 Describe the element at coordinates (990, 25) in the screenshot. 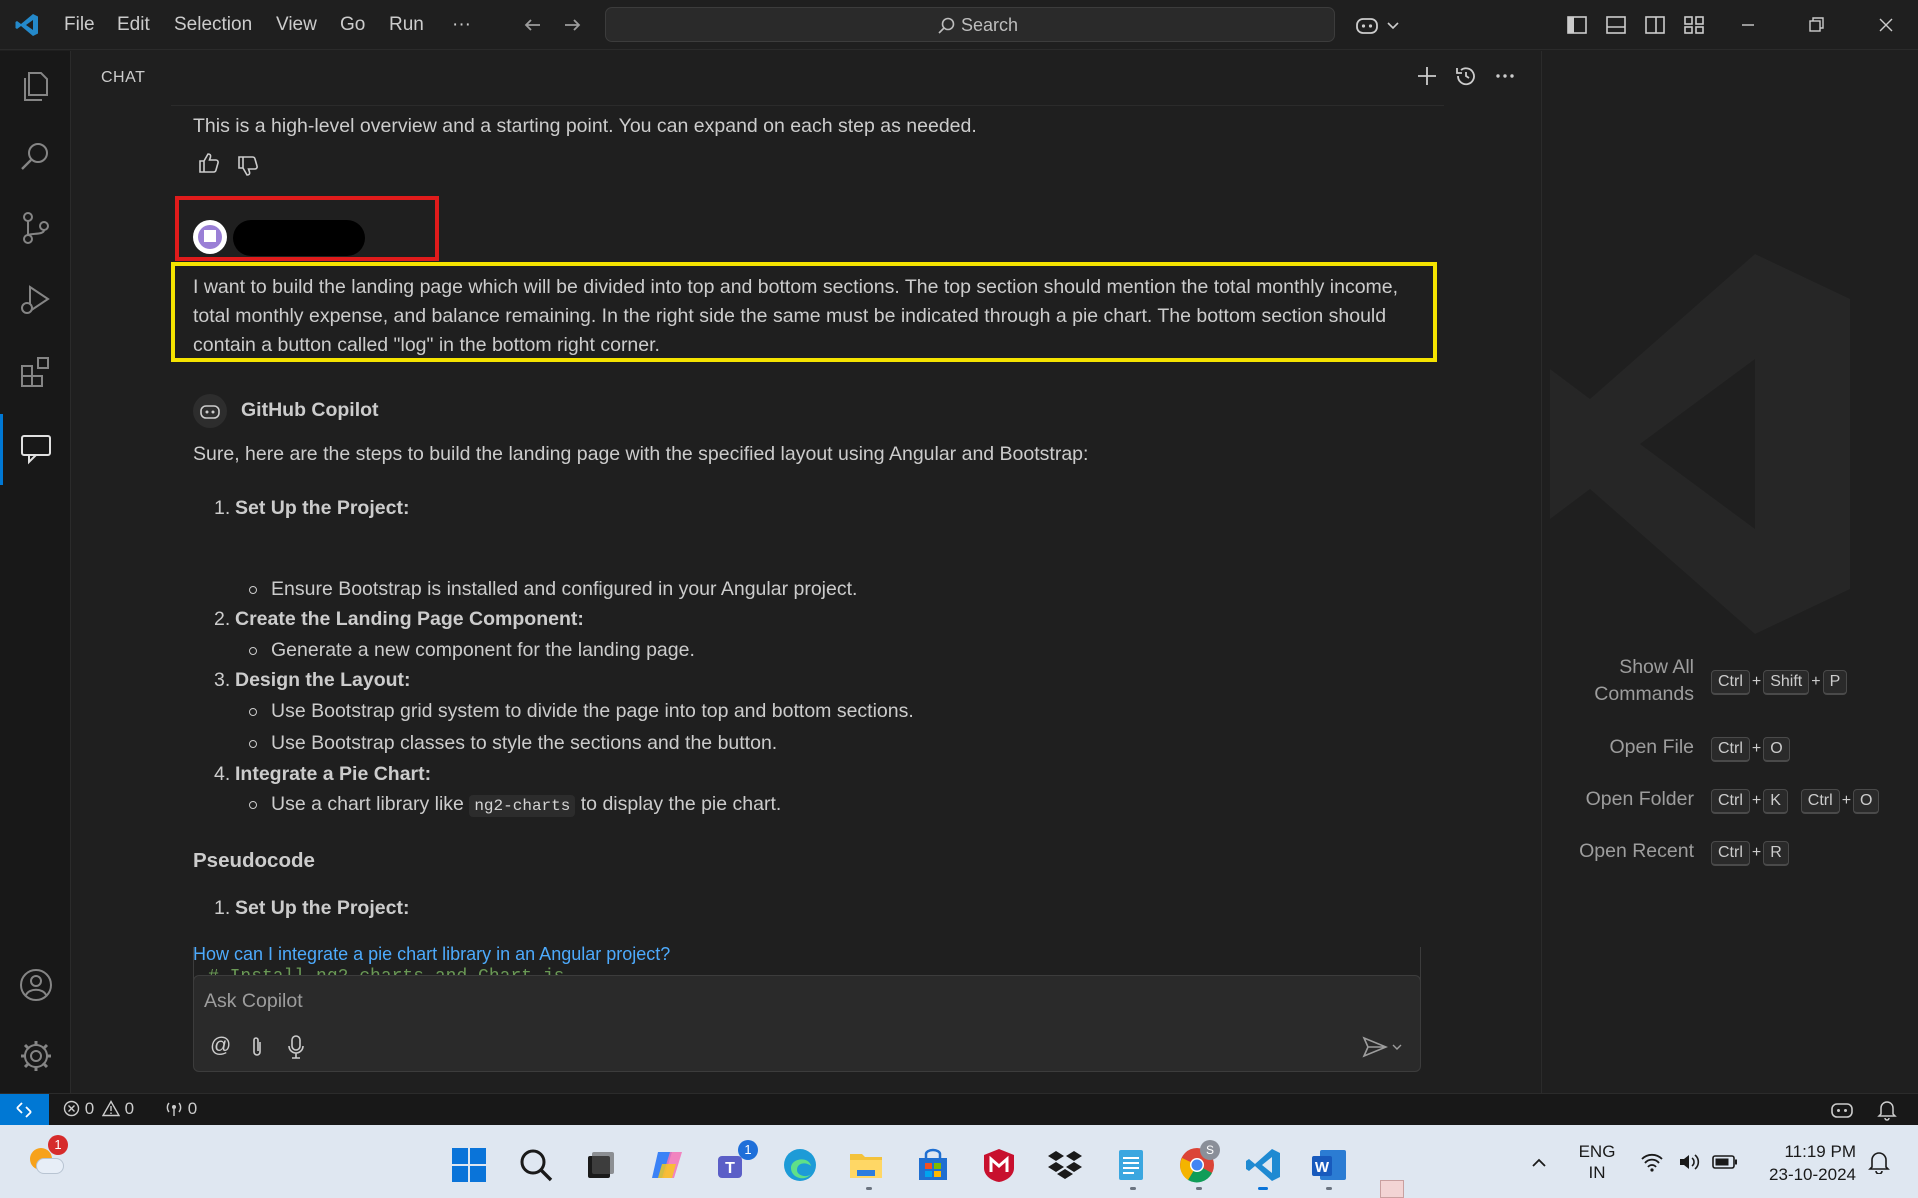

I see `search-label: Search` at that location.